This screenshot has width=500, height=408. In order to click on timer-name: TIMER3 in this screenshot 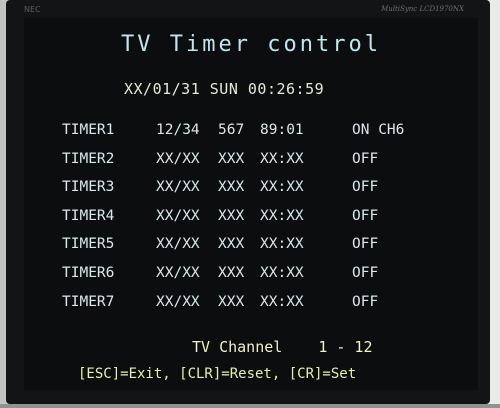, I will do `click(88, 187)`.